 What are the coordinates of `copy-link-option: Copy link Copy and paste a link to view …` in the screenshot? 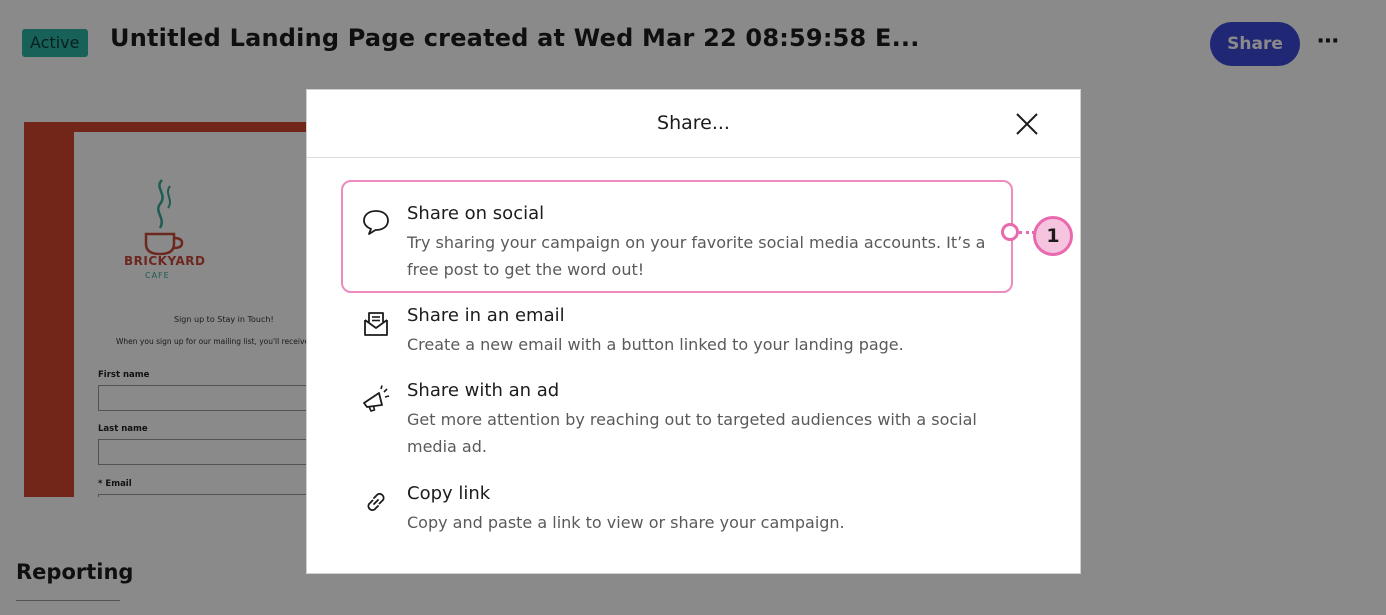 It's located at (677, 510).